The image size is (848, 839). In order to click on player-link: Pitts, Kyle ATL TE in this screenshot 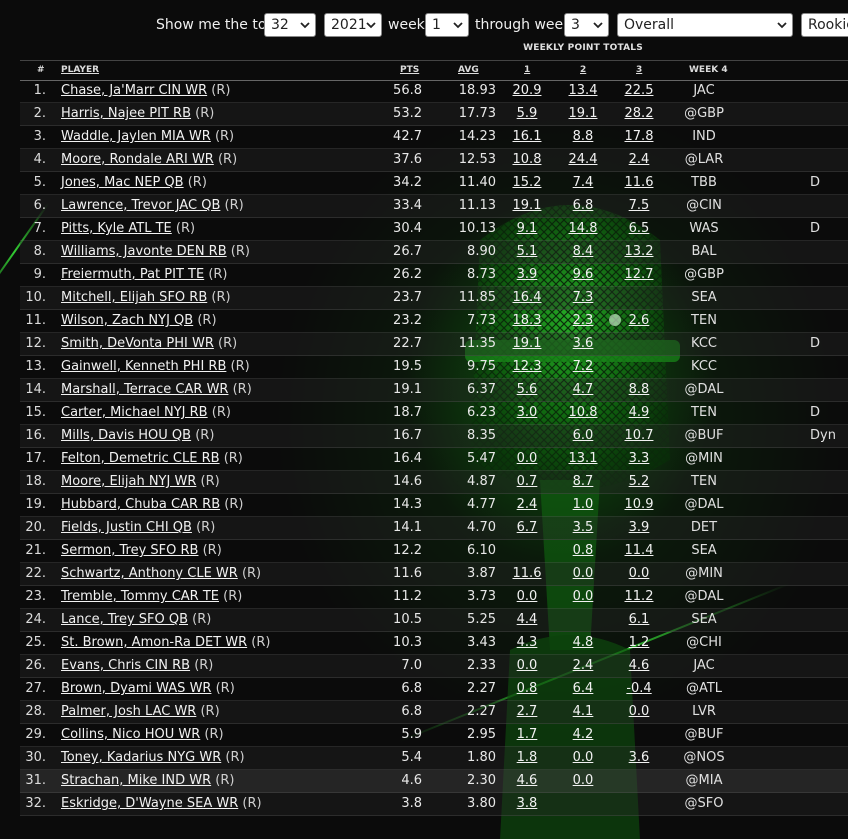, I will do `click(116, 228)`.